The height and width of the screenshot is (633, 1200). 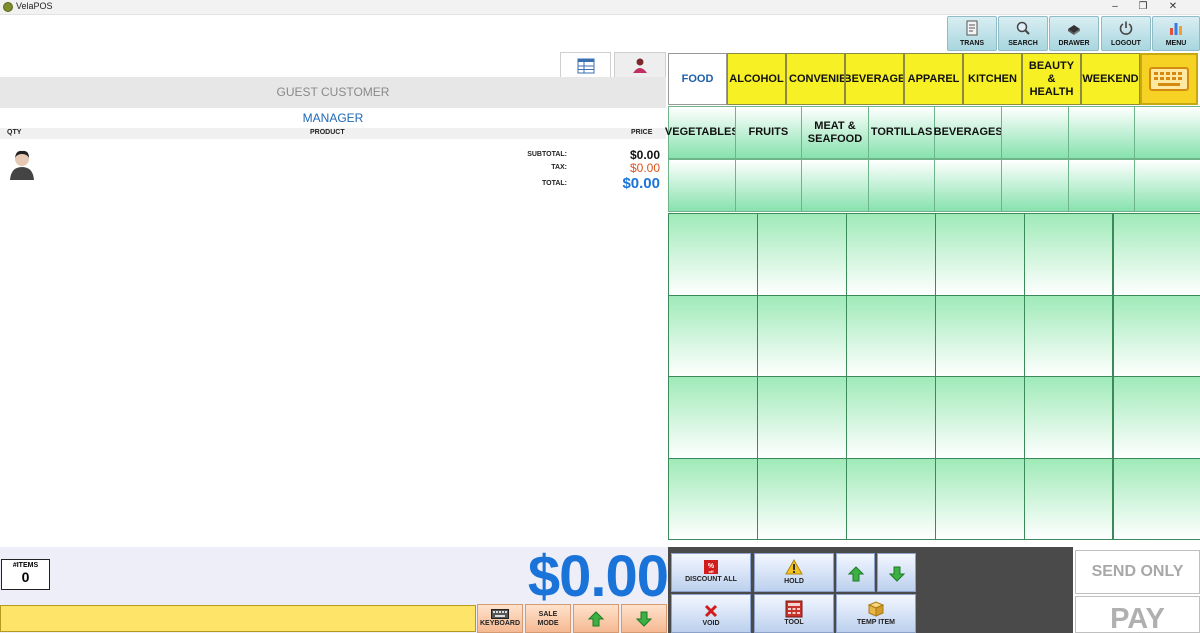 What do you see at coordinates (554, 183) in the screenshot?
I see `total-label: TOTAL:` at bounding box center [554, 183].